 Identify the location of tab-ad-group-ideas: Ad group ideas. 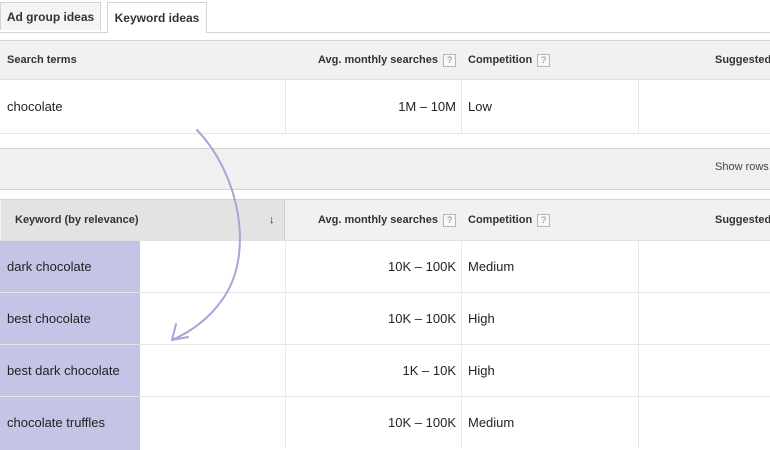
(50, 16).